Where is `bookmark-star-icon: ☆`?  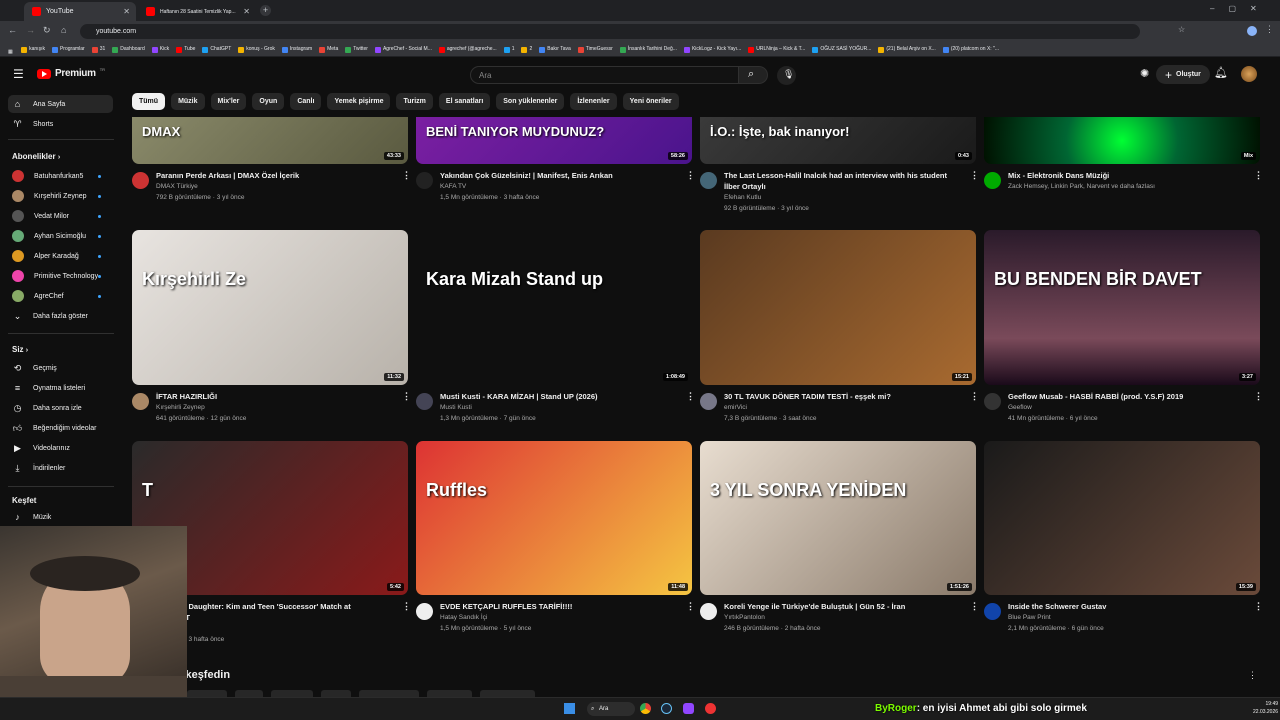 bookmark-star-icon: ☆ is located at coordinates (1181, 29).